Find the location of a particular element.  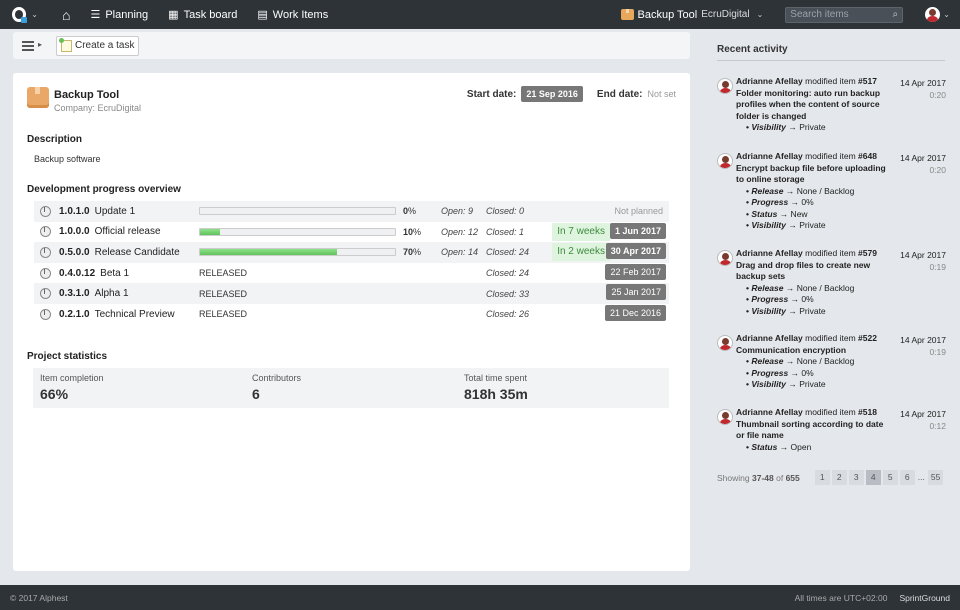

pager-page: 4 is located at coordinates (873, 477).